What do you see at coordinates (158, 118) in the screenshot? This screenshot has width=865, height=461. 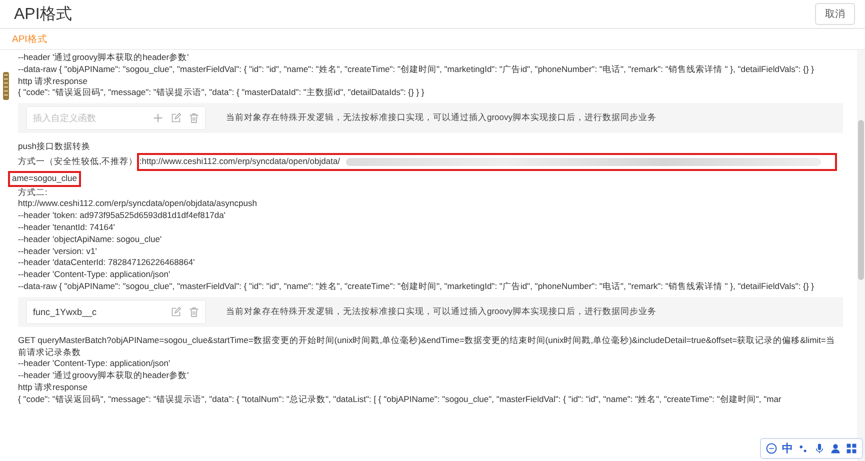 I see `add-icon` at bounding box center [158, 118].